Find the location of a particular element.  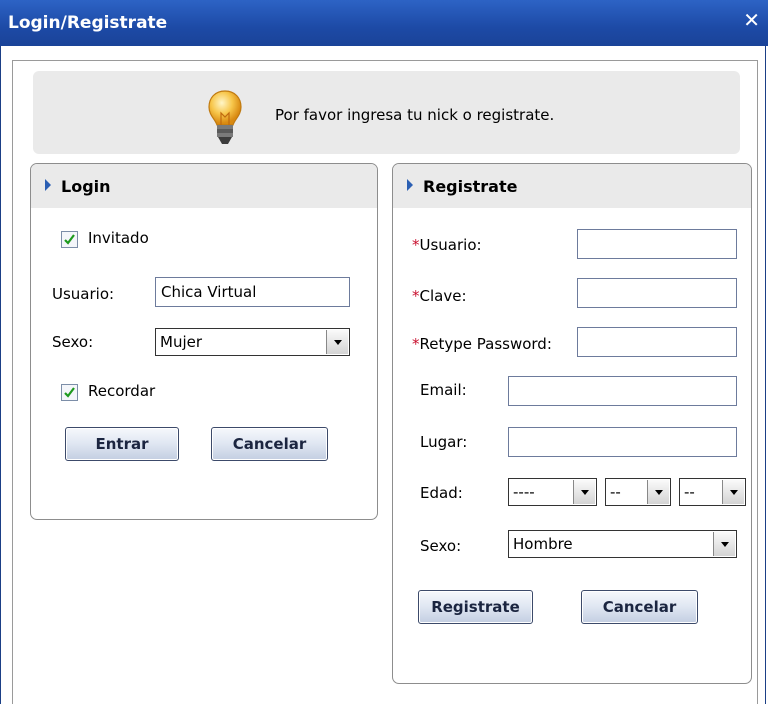

register-password-label-text: Clave: is located at coordinates (443, 296).